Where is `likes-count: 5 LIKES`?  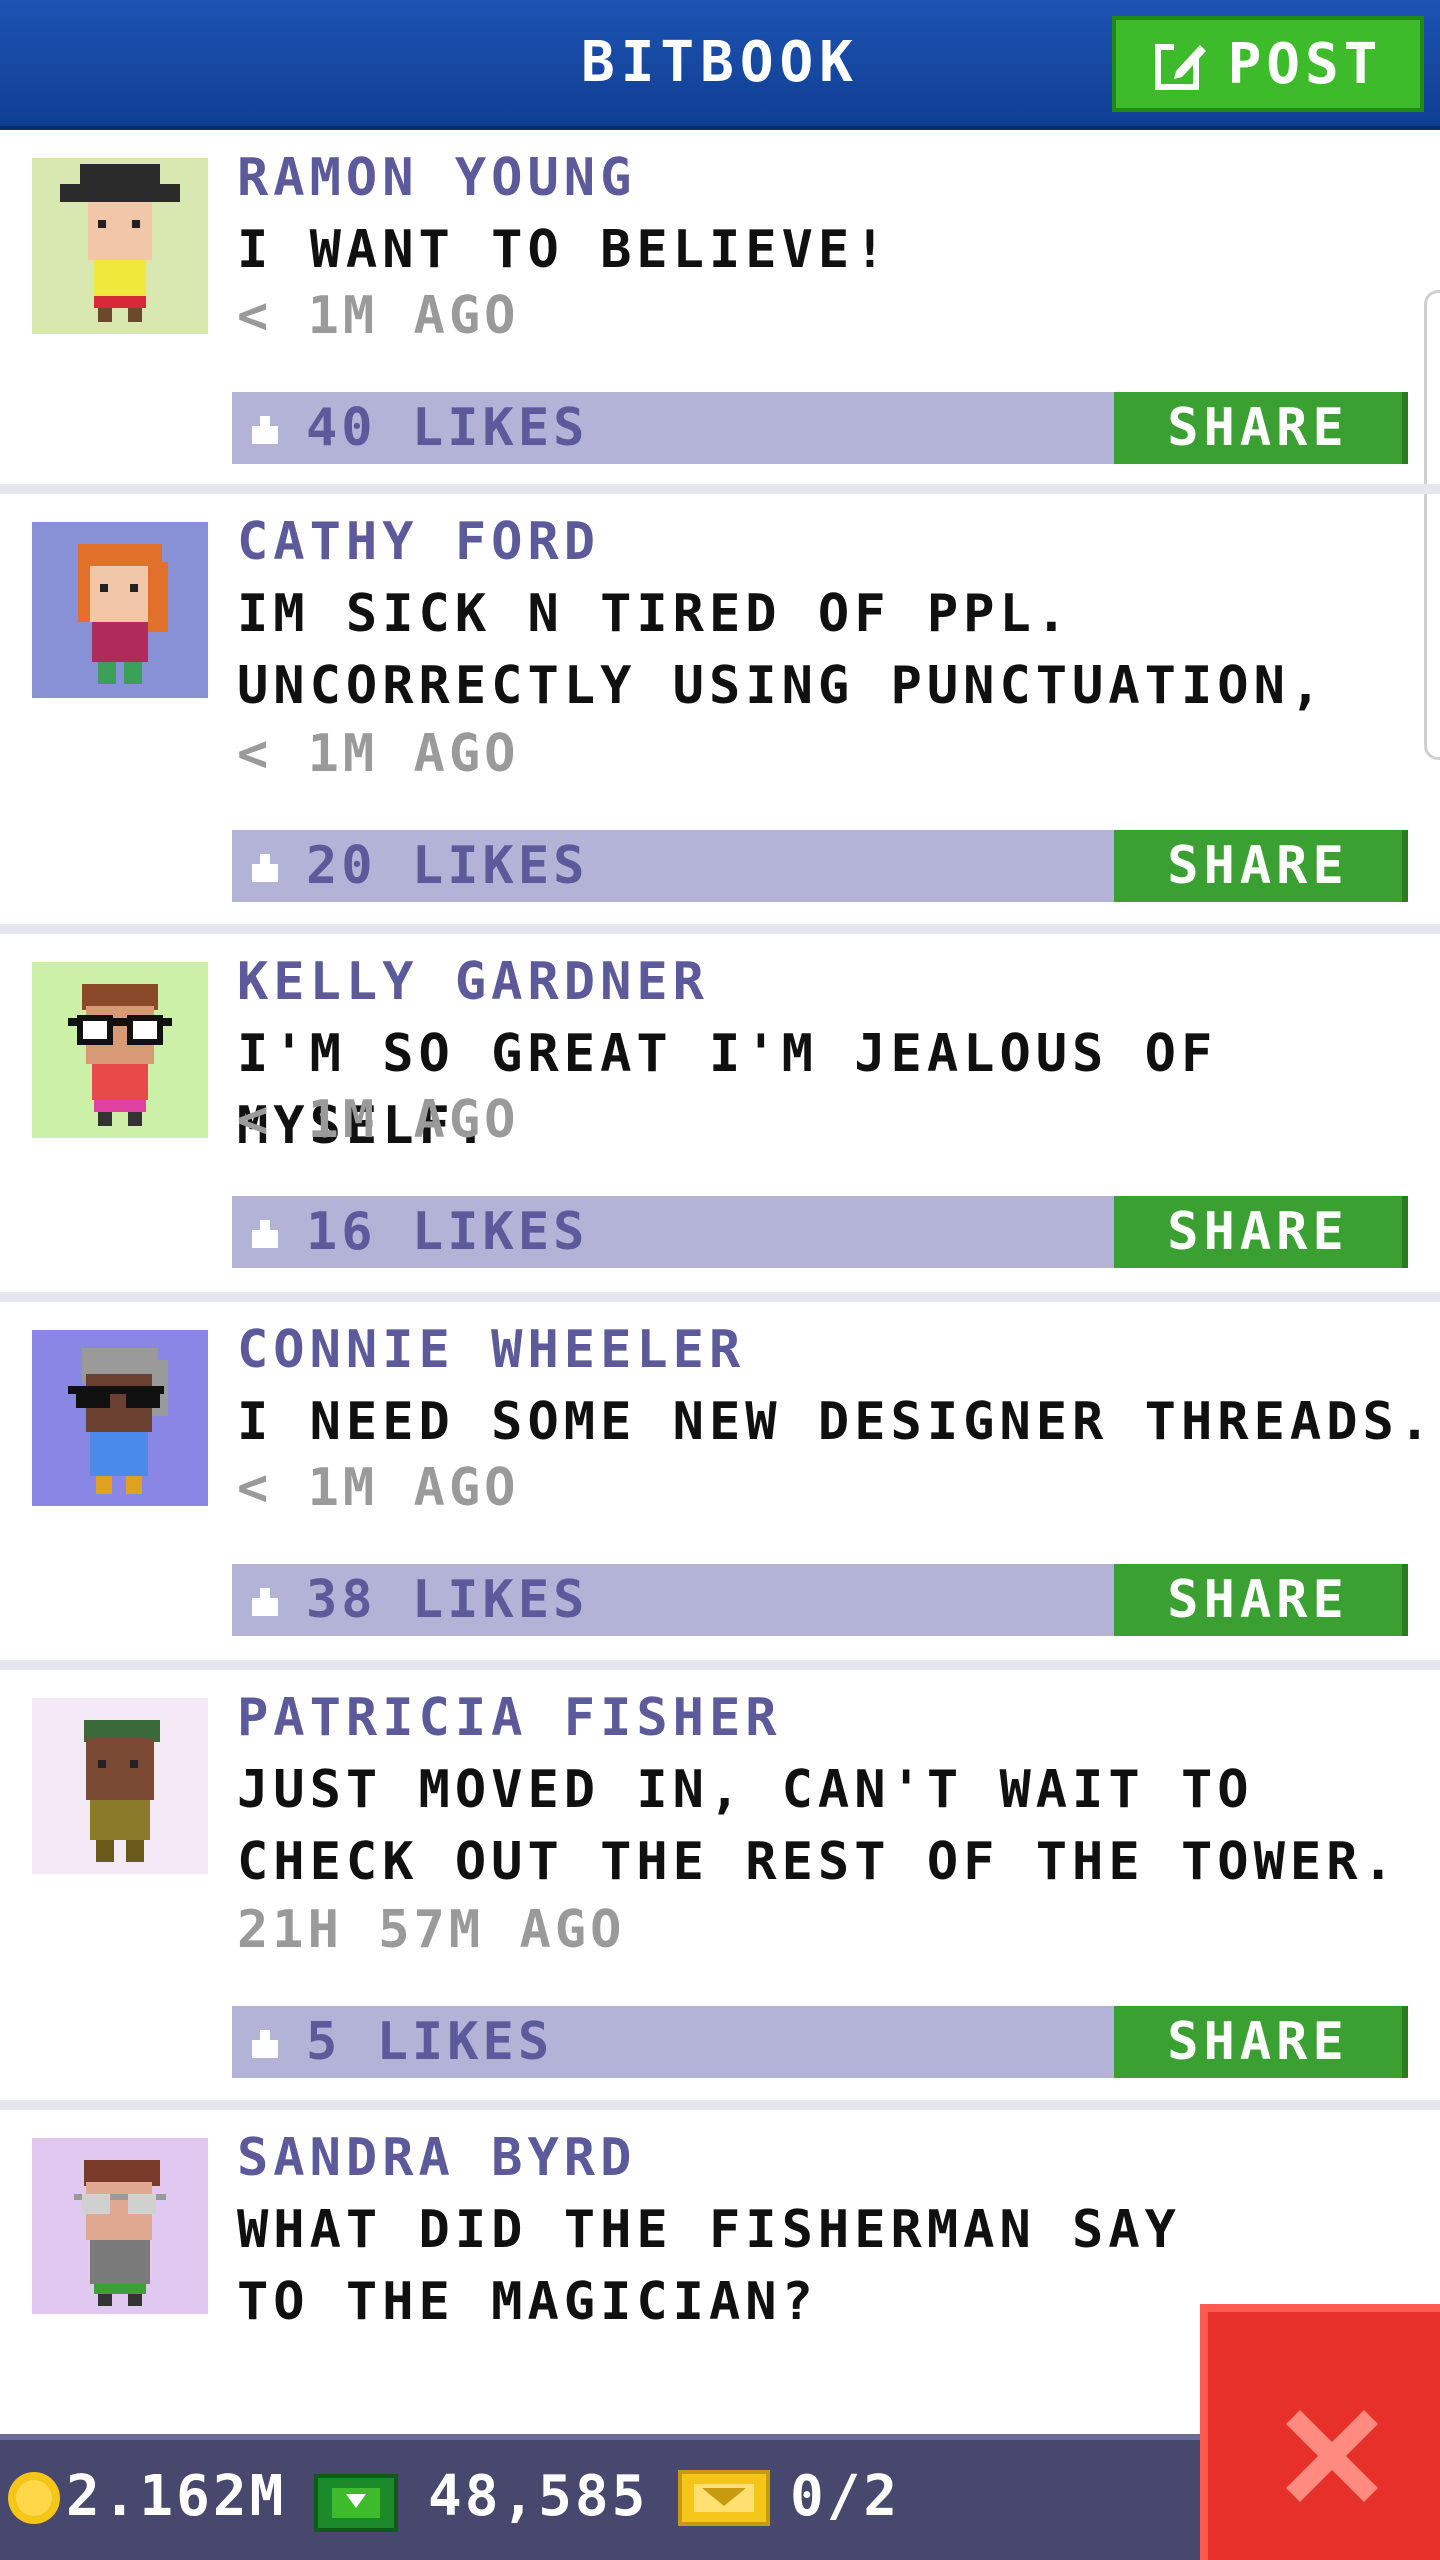
likes-count: 5 LIKES is located at coordinates (430, 2042).